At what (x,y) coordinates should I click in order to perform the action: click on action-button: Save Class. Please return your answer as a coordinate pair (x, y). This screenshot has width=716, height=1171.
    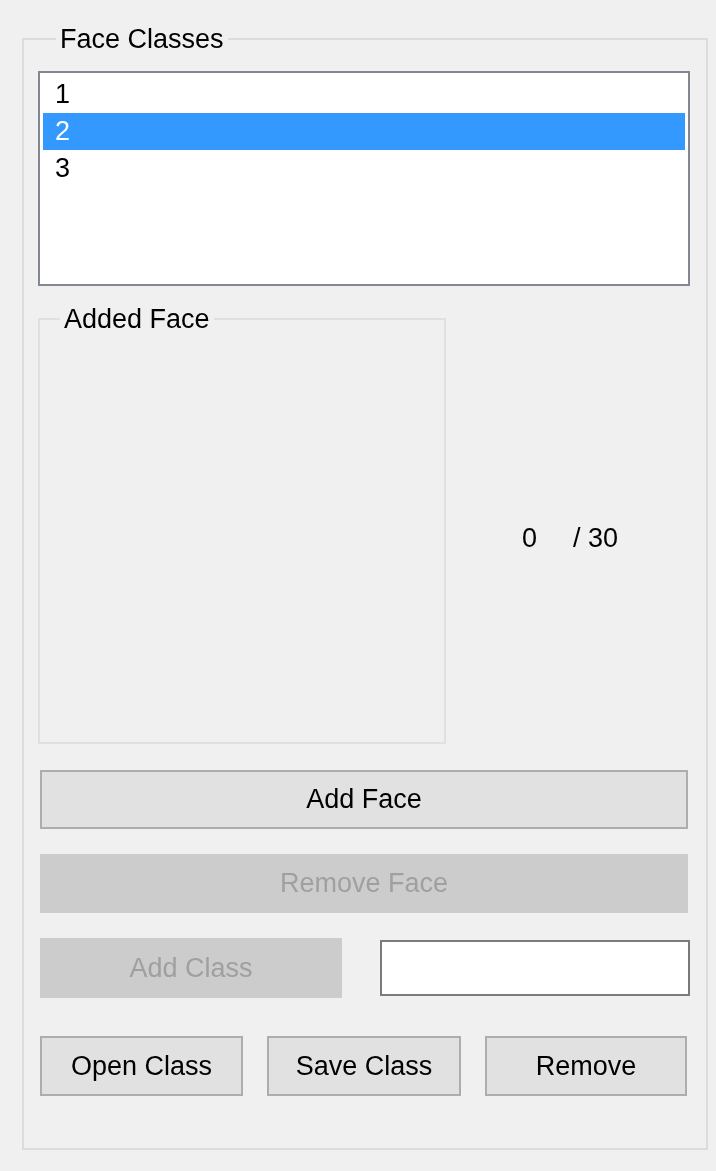
    Looking at the image, I should click on (364, 1066).